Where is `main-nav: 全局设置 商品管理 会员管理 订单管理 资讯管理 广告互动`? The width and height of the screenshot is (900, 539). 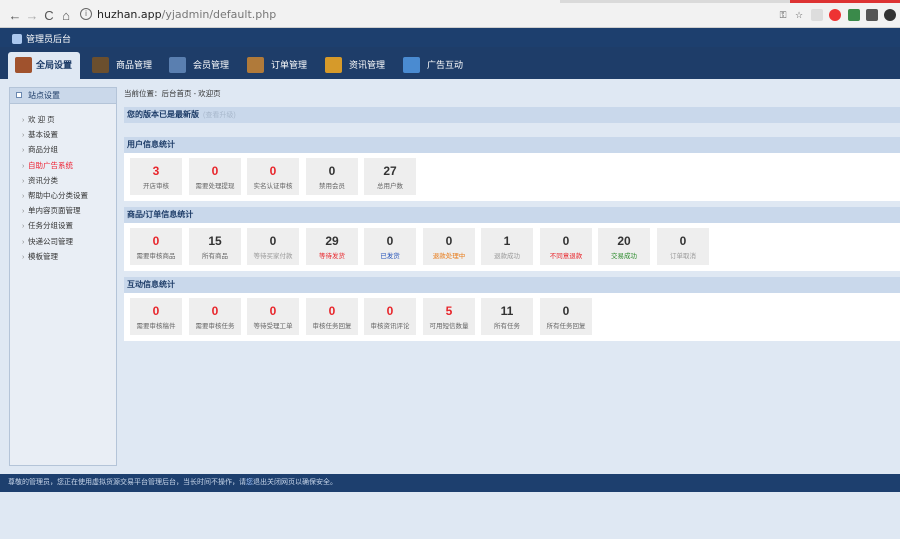
main-nav: 全局设置 商品管理 会员管理 订单管理 资讯管理 广告互动 is located at coordinates (450, 63).